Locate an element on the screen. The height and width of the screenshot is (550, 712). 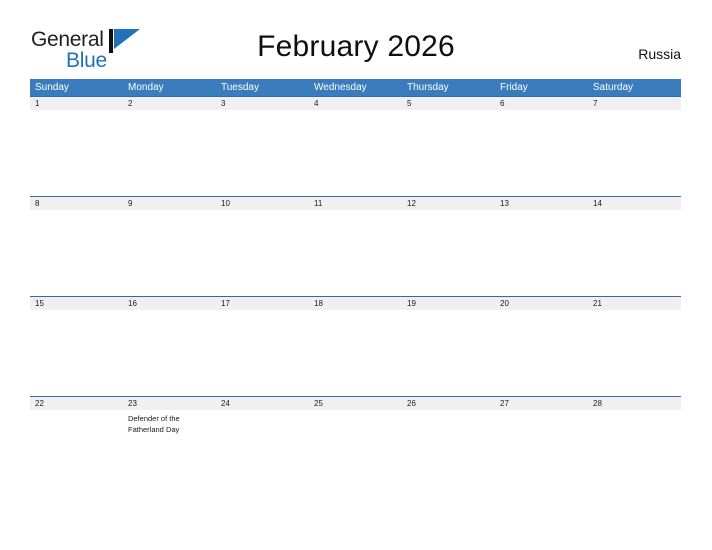
day-number: 25 is located at coordinates (355, 403).